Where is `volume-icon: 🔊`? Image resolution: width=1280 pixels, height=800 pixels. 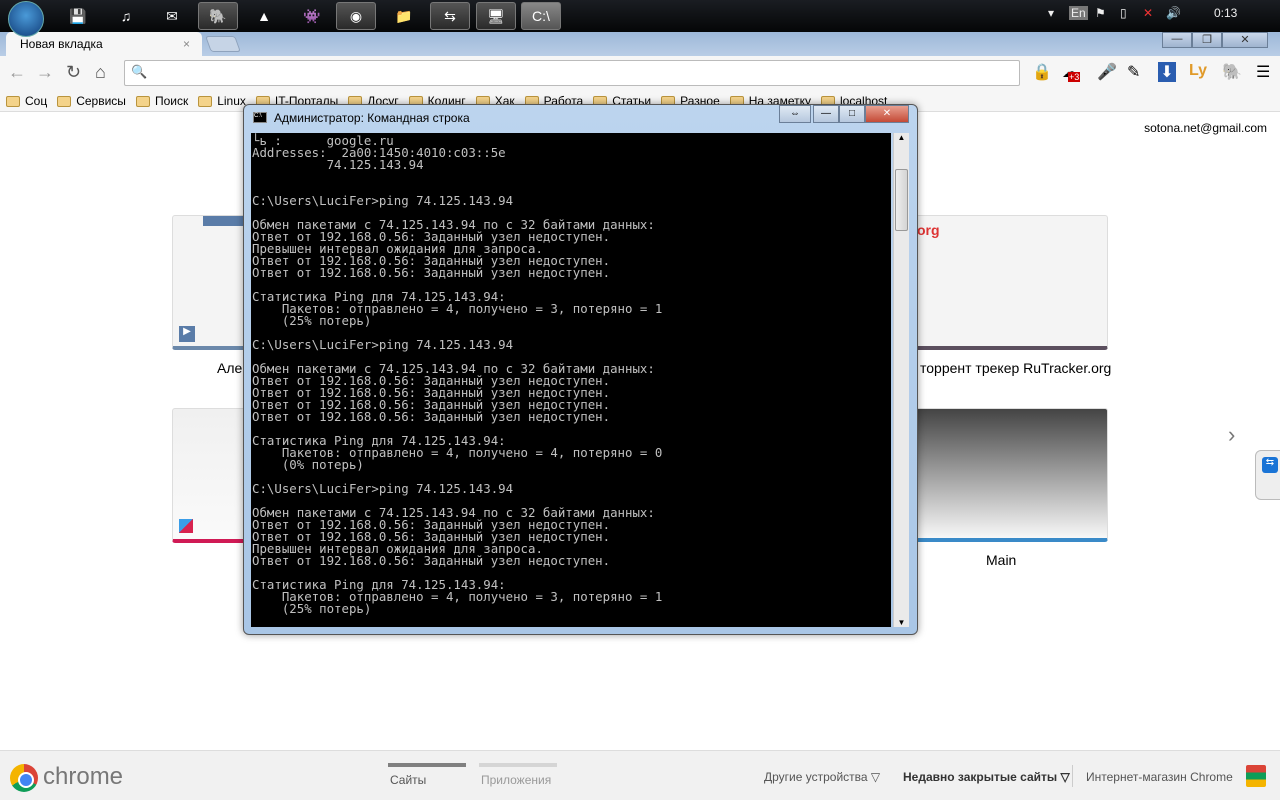
volume-icon: 🔊 is located at coordinates (1173, 13).